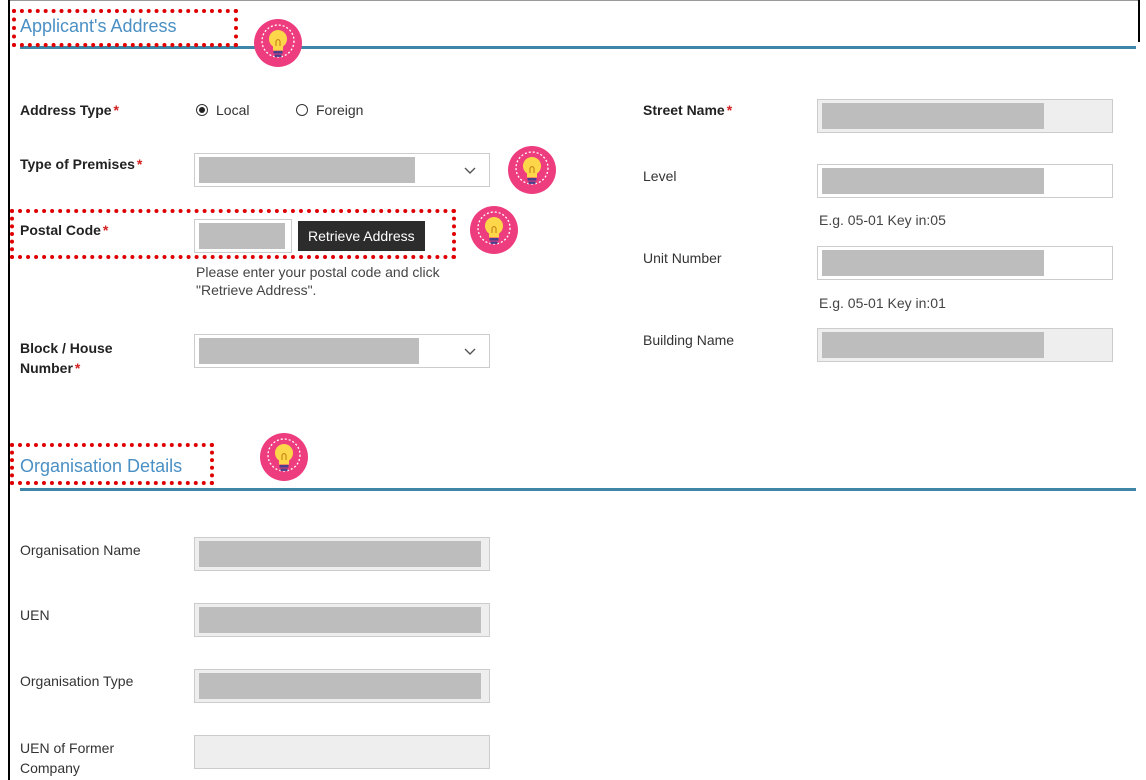 The width and height of the screenshot is (1146, 780). I want to click on uen-input, so click(342, 620).